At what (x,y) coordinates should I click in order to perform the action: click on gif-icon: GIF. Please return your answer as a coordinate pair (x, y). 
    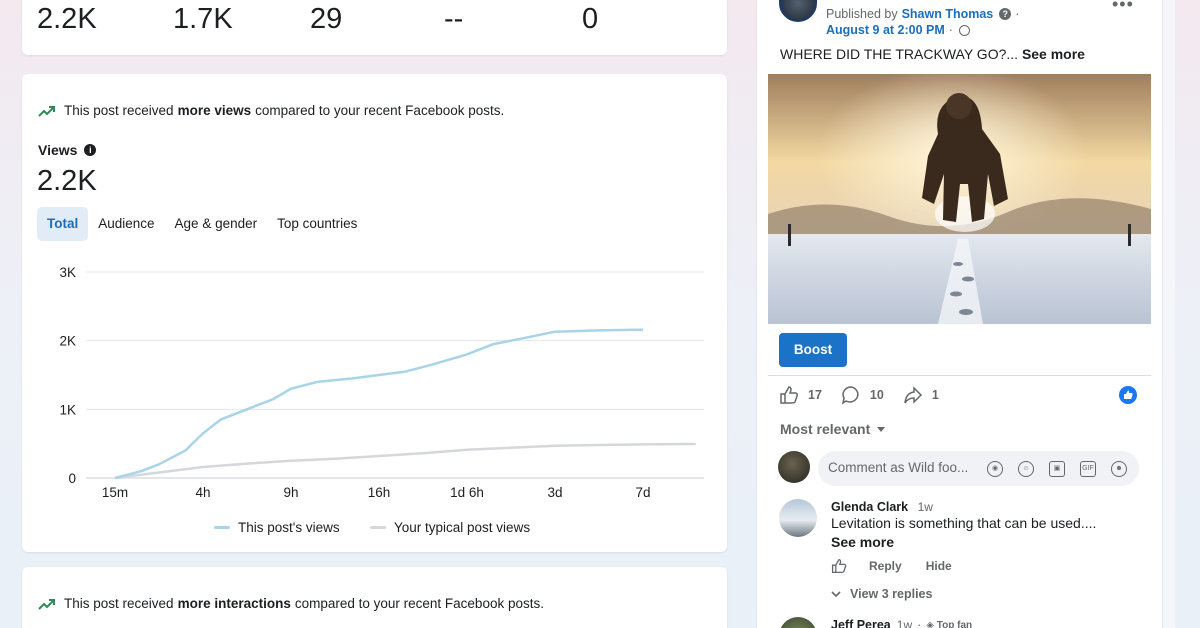
    Looking at the image, I should click on (1088, 469).